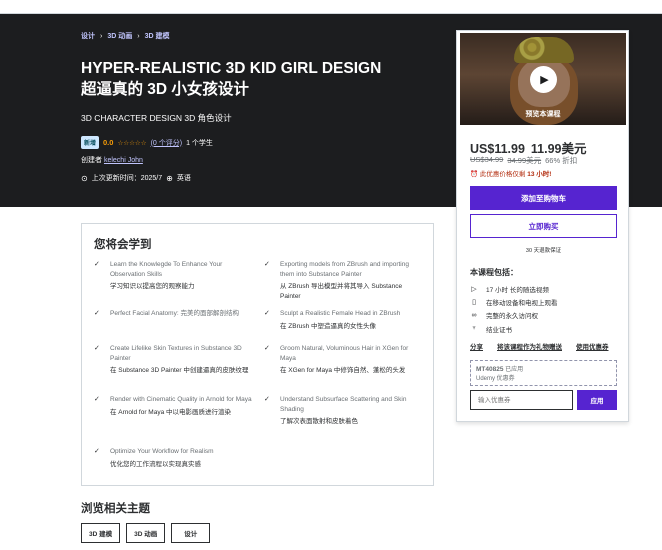 This screenshot has width=662, height=550. I want to click on video-icon: ▷, so click(474, 289).